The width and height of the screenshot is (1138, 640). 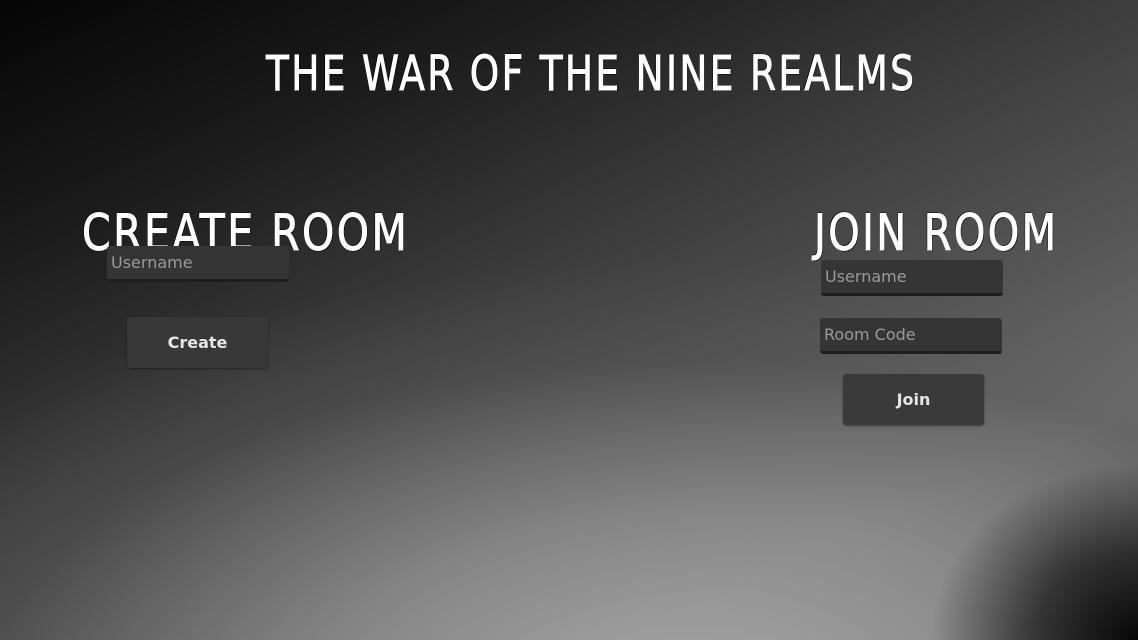 What do you see at coordinates (988, 515) in the screenshot?
I see `background-vignette` at bounding box center [988, 515].